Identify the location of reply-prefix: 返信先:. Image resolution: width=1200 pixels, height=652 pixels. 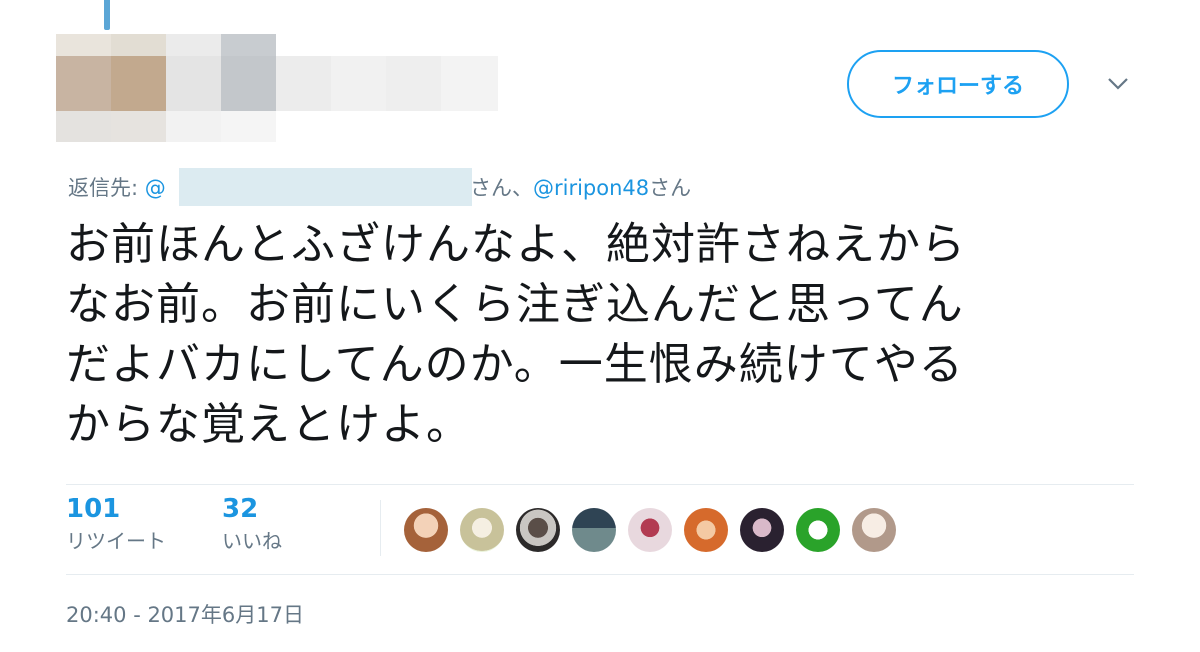
(106, 188).